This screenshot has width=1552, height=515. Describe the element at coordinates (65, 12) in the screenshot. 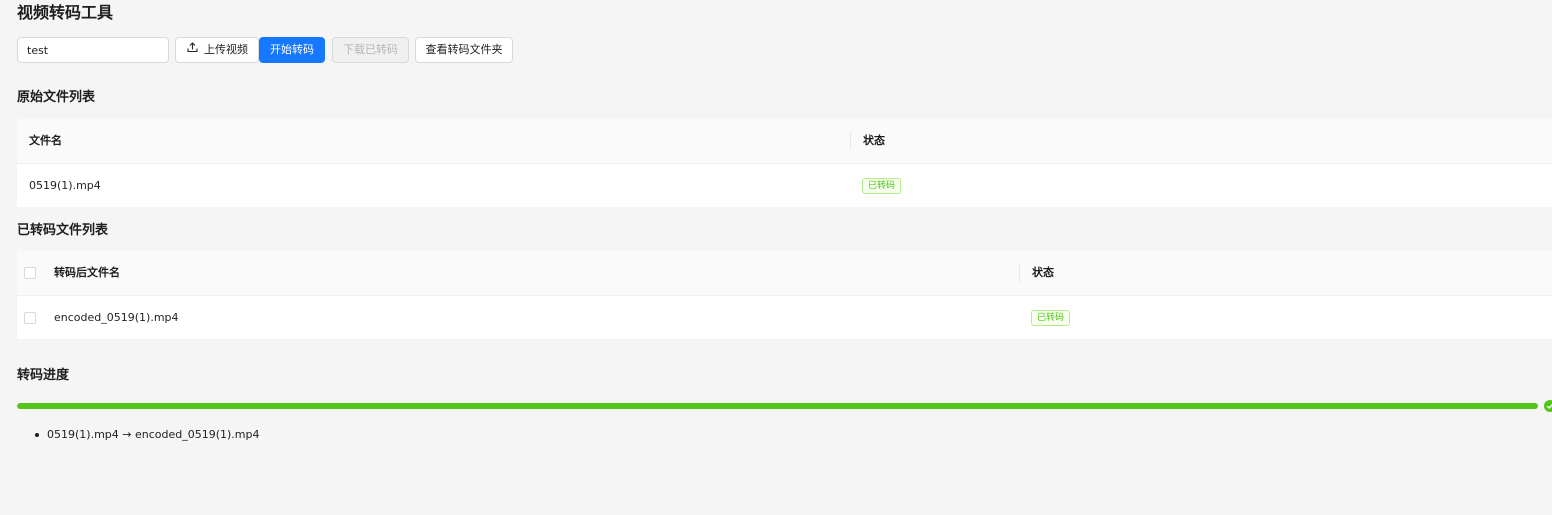

I see `app-title: 视频转码工具` at that location.